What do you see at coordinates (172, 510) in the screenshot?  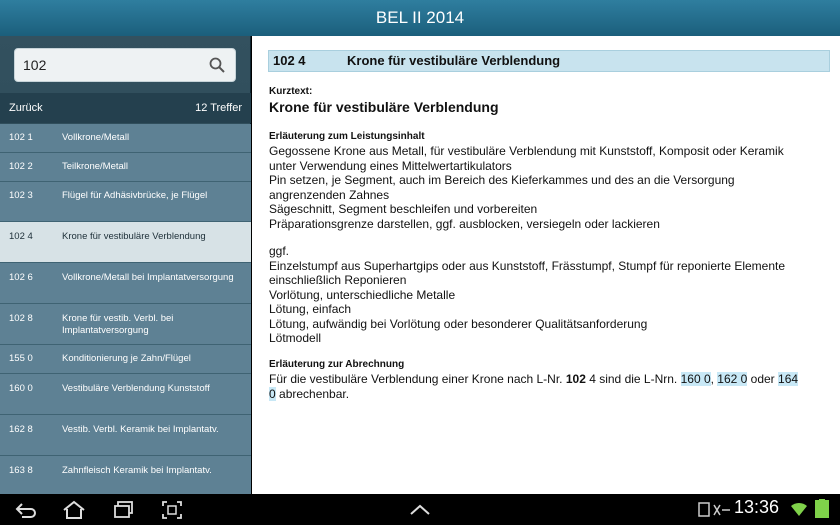 I see `screenshot-icon` at bounding box center [172, 510].